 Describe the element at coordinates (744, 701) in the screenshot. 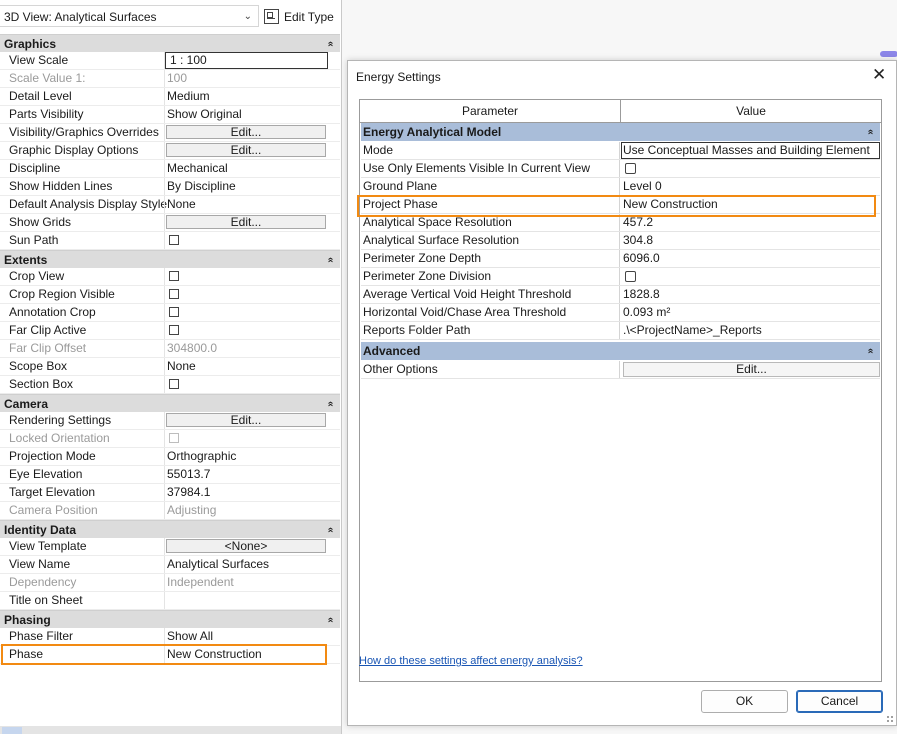

I see `ok-button: OK` at that location.